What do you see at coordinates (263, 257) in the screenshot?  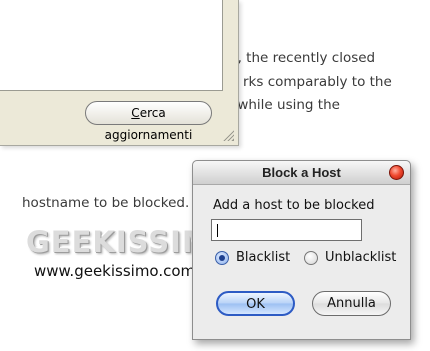 I see `blacklist-label: Blacklist` at bounding box center [263, 257].